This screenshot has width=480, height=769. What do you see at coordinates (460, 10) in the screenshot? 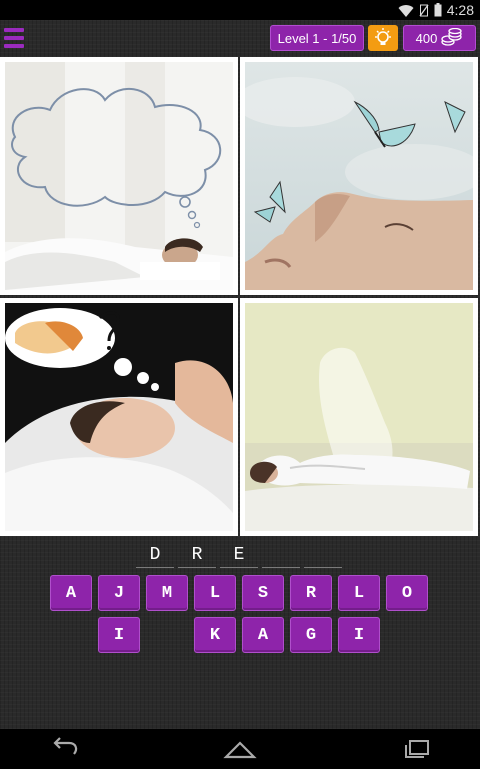
I see `status-time: 4:28` at bounding box center [460, 10].